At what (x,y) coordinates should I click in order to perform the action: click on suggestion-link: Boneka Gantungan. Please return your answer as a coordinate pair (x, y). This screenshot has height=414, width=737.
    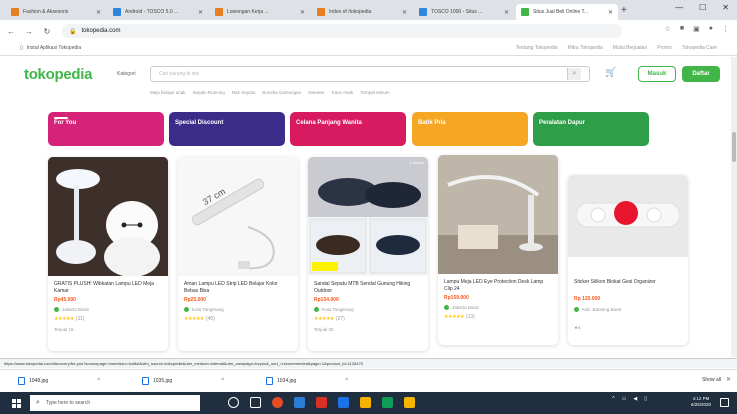
    Looking at the image, I should click on (281, 92).